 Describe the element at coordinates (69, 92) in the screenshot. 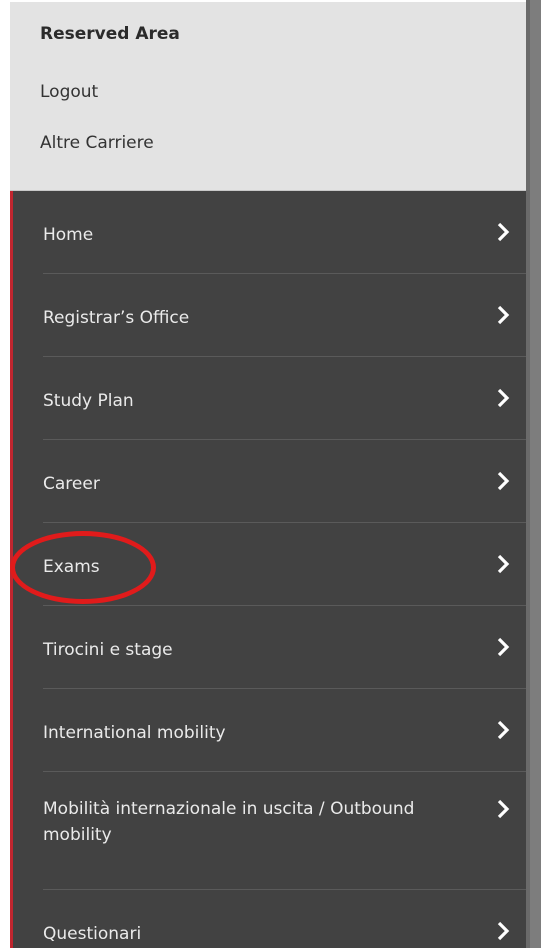

I see `logout-link: Logout` at that location.